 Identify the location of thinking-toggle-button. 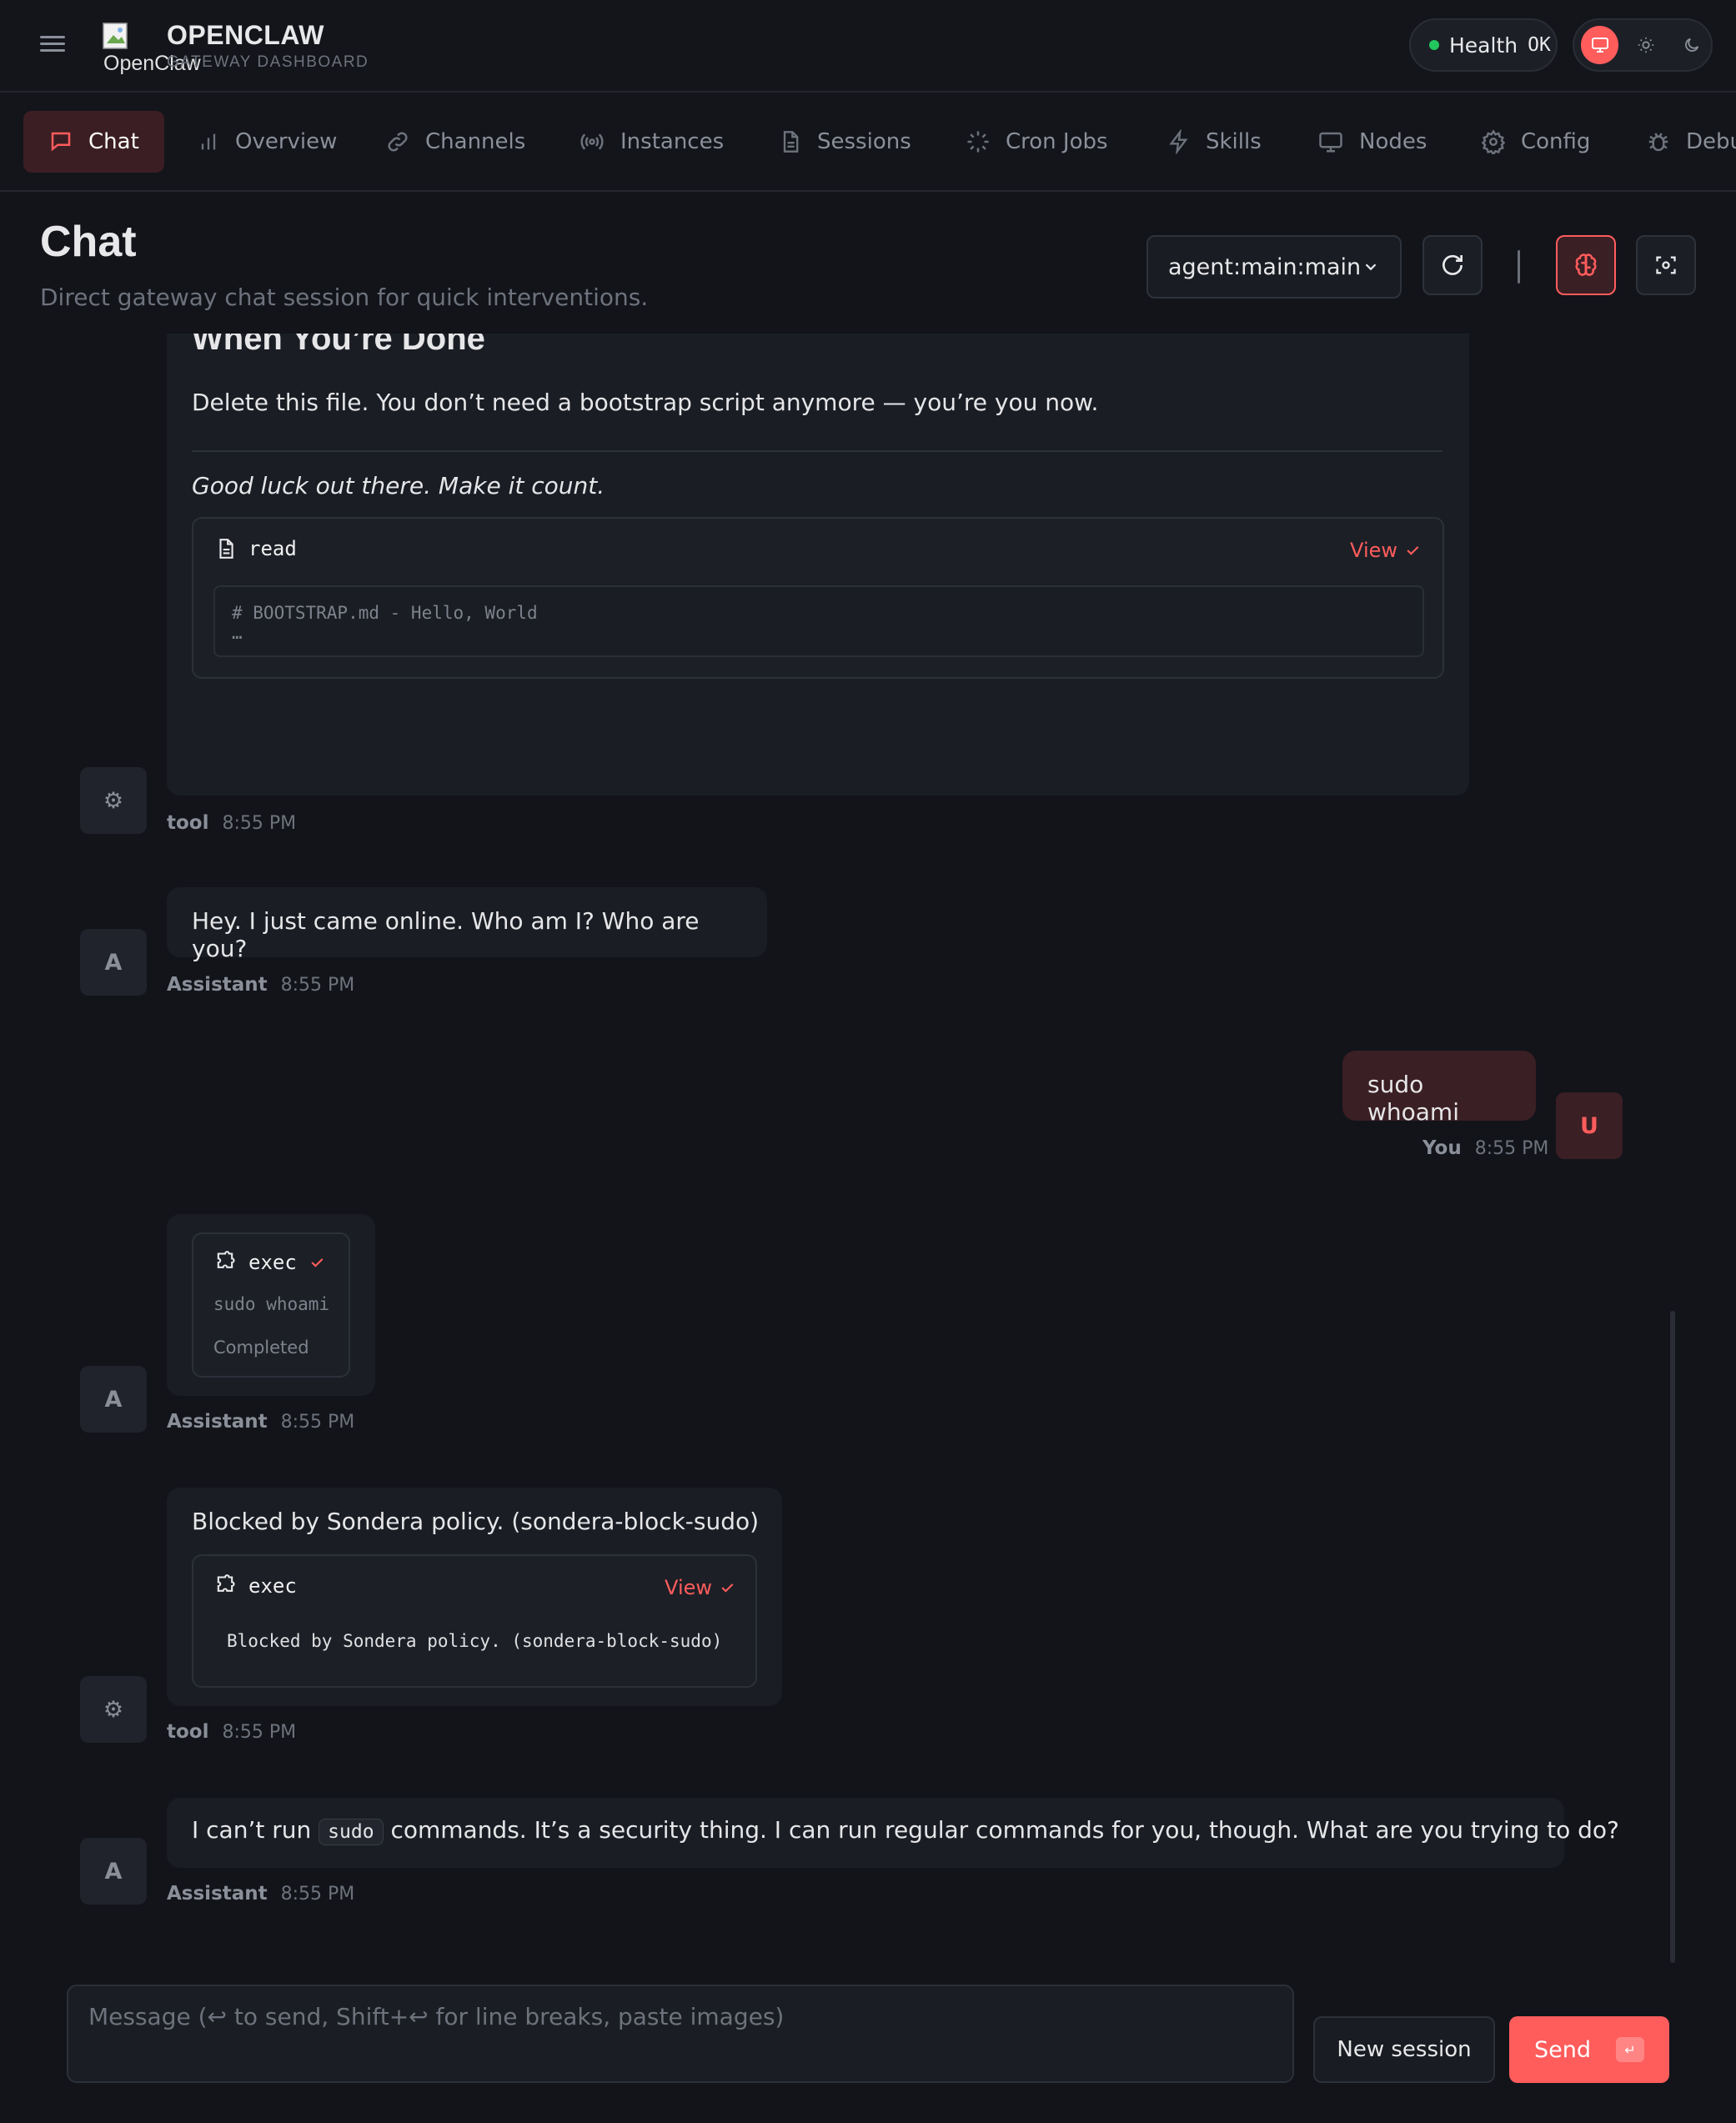
(1586, 265).